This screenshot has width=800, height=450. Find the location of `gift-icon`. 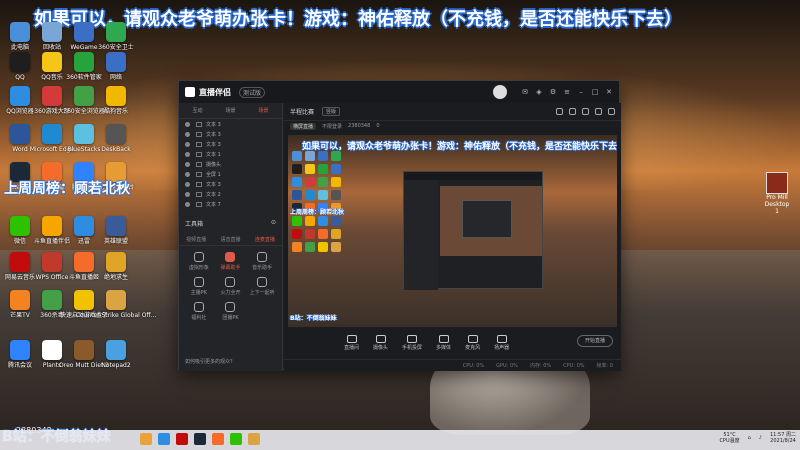

gift-icon is located at coordinates (559, 111).